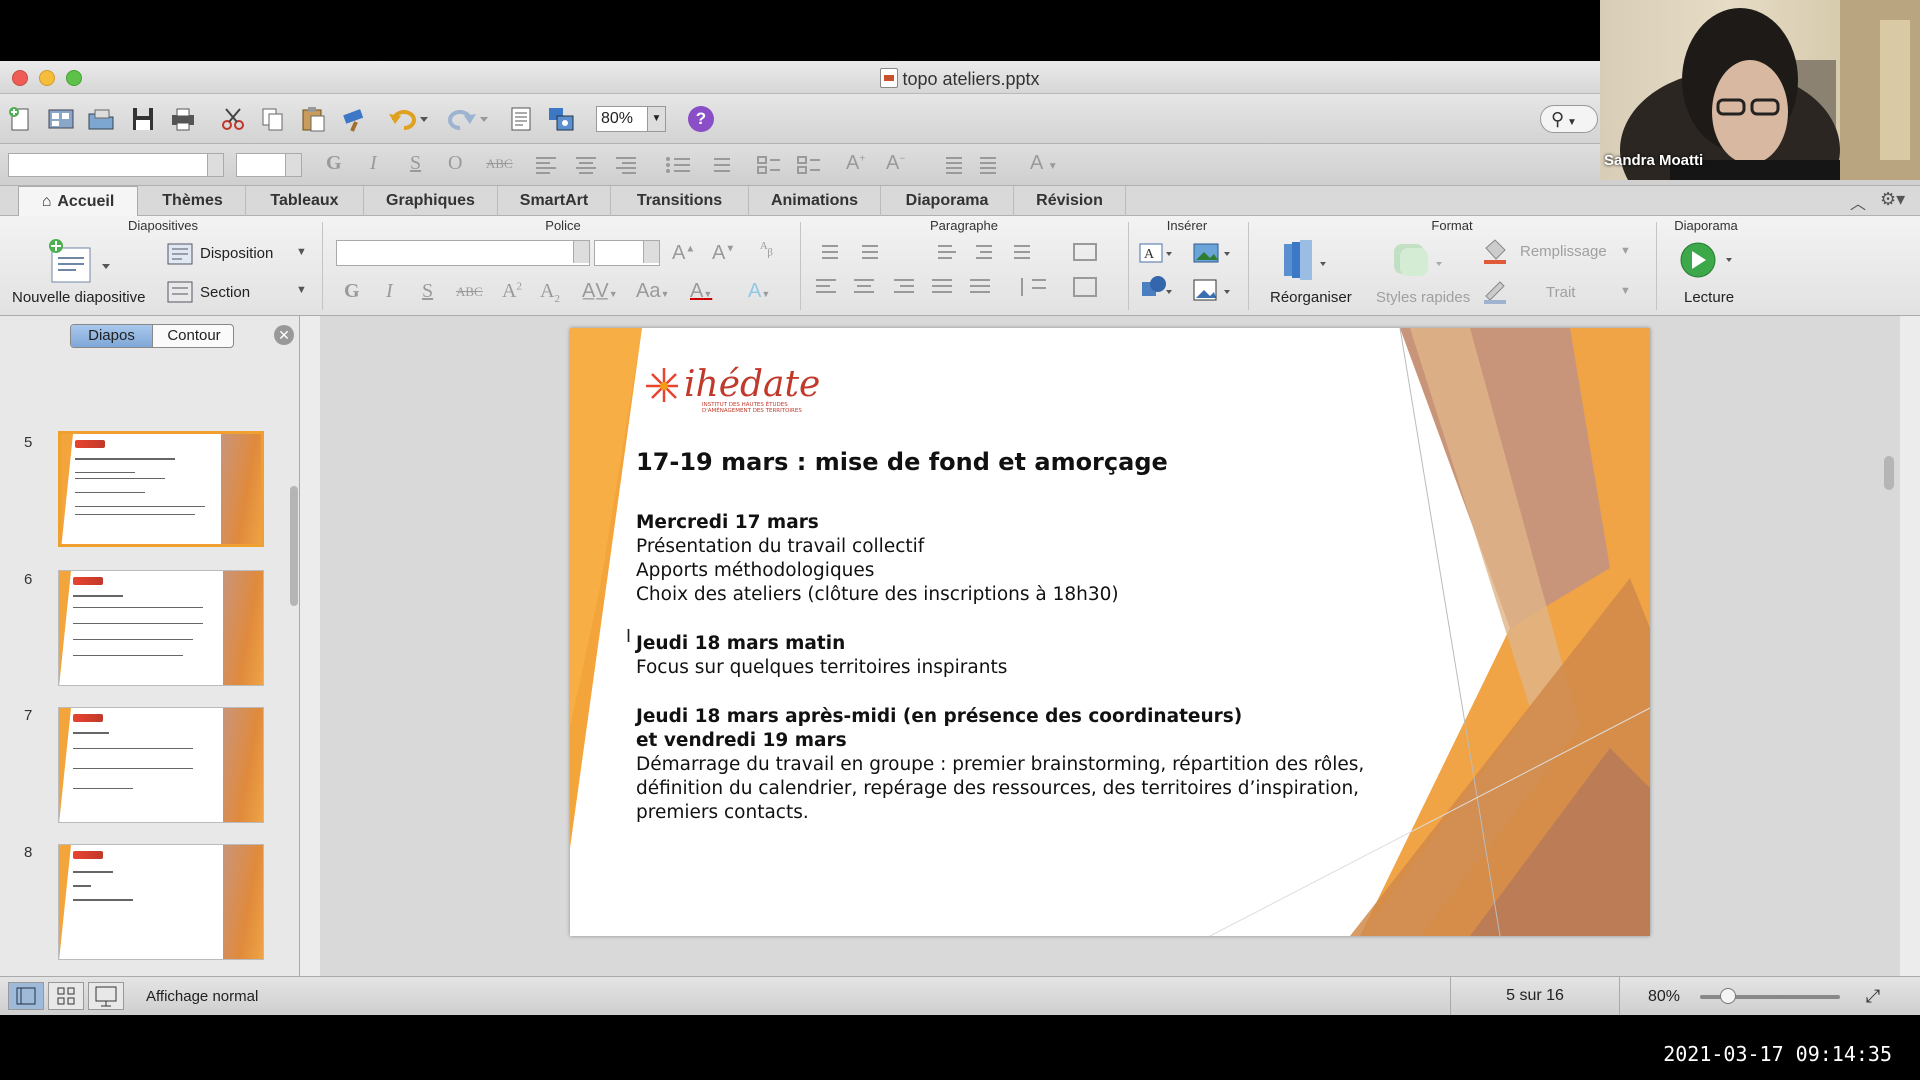 Image resolution: width=1920 pixels, height=1080 pixels. What do you see at coordinates (431, 201) in the screenshot?
I see `tab-graphiques: Graphiques` at bounding box center [431, 201].